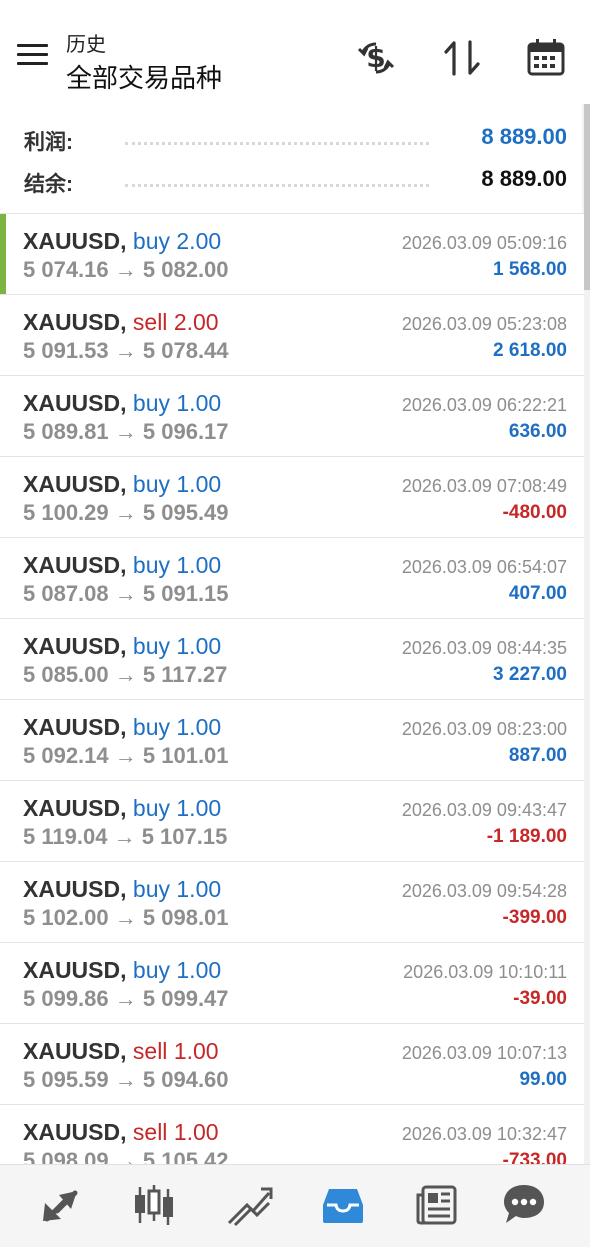 This screenshot has height=1247, width=590. Describe the element at coordinates (484, 891) in the screenshot. I see `trade-time: 2026.03.09 09:54:28` at that location.